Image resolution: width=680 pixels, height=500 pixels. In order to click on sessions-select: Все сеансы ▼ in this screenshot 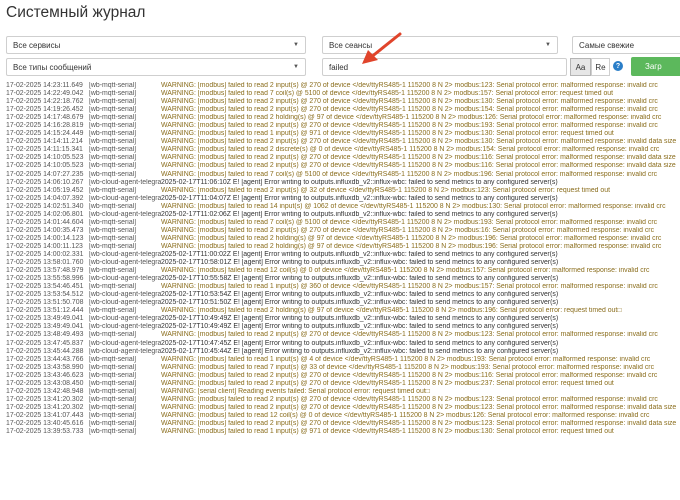, I will do `click(440, 45)`.